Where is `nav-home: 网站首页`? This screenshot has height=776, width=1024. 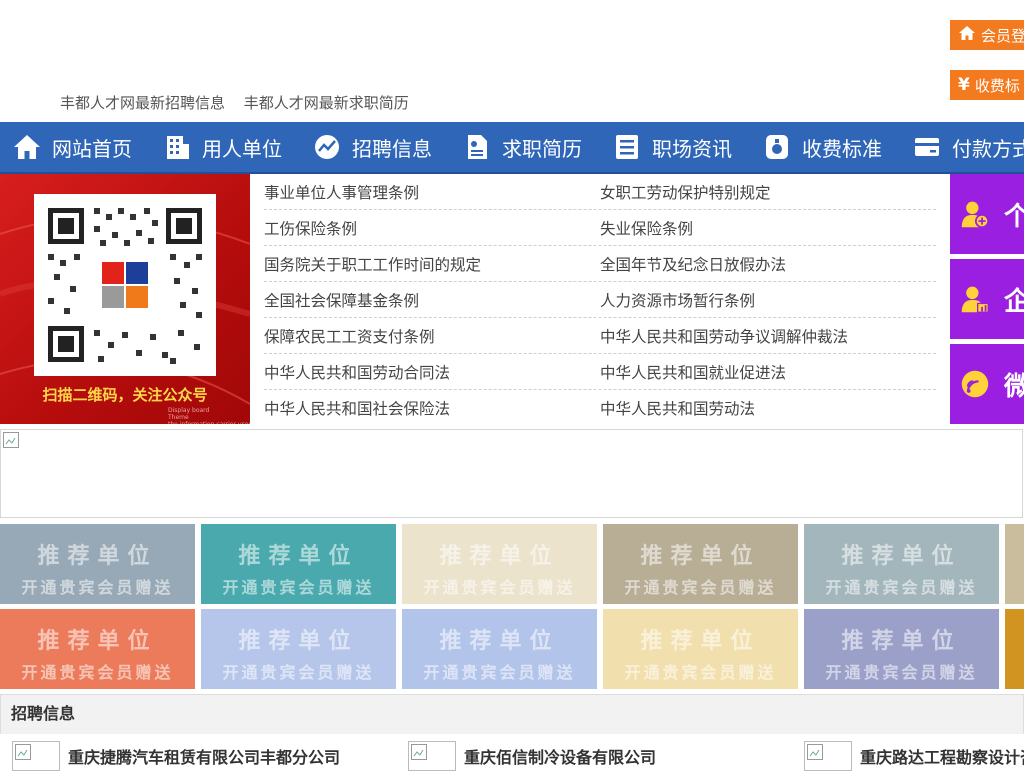 nav-home: 网站首页 is located at coordinates (75, 147).